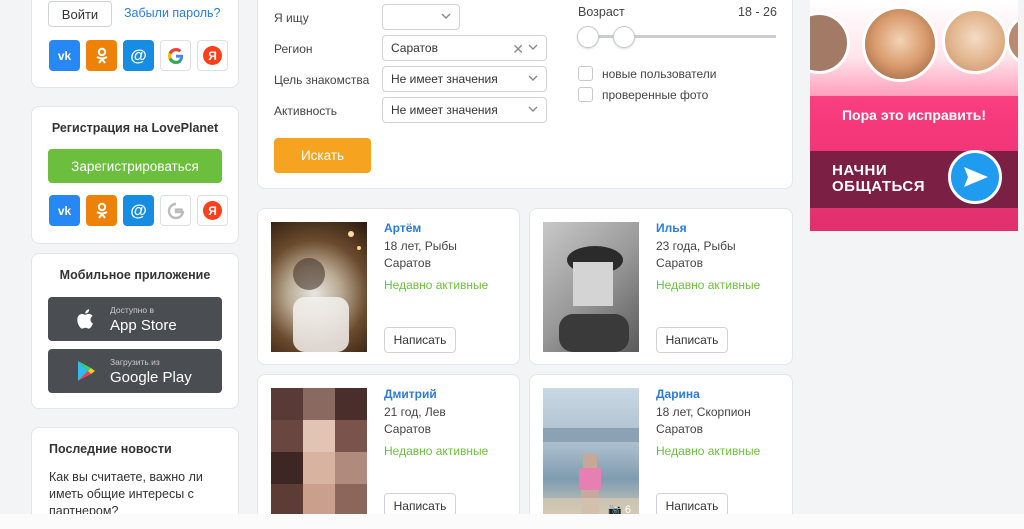  What do you see at coordinates (415, 412) in the screenshot?
I see `profile-age-sign: 21 год, Лев` at bounding box center [415, 412].